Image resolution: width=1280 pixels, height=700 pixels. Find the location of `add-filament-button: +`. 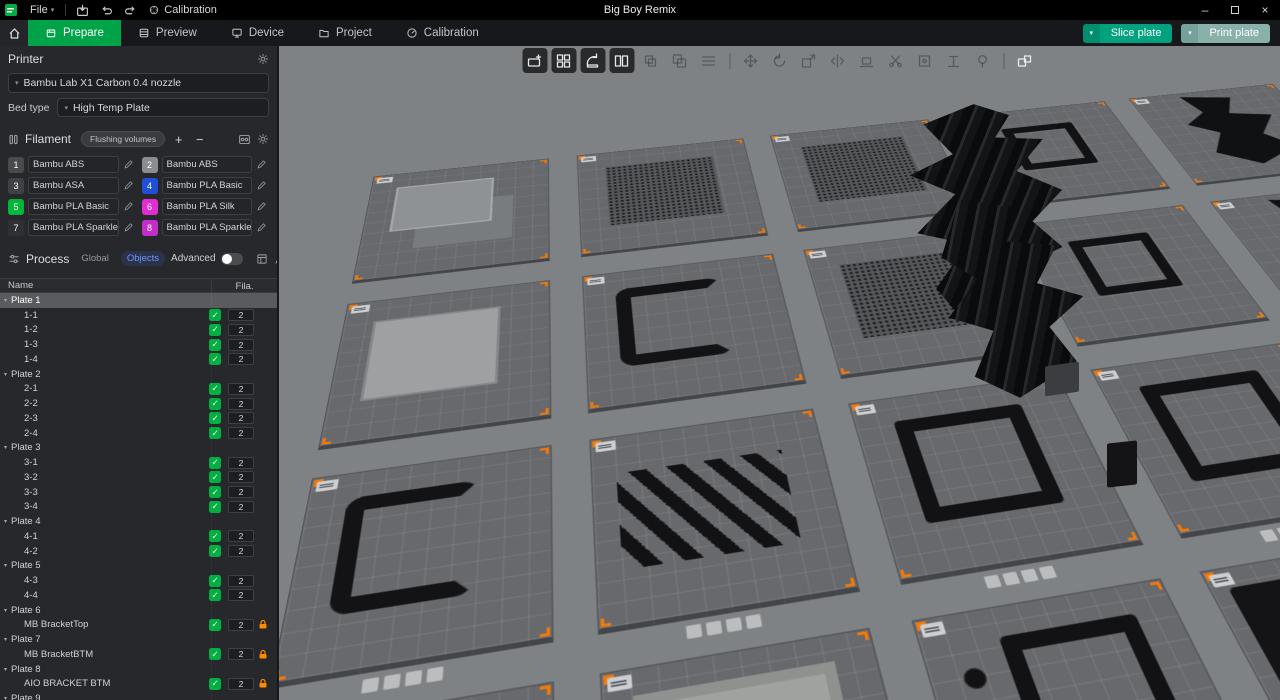

add-filament-button: + is located at coordinates (178, 139).